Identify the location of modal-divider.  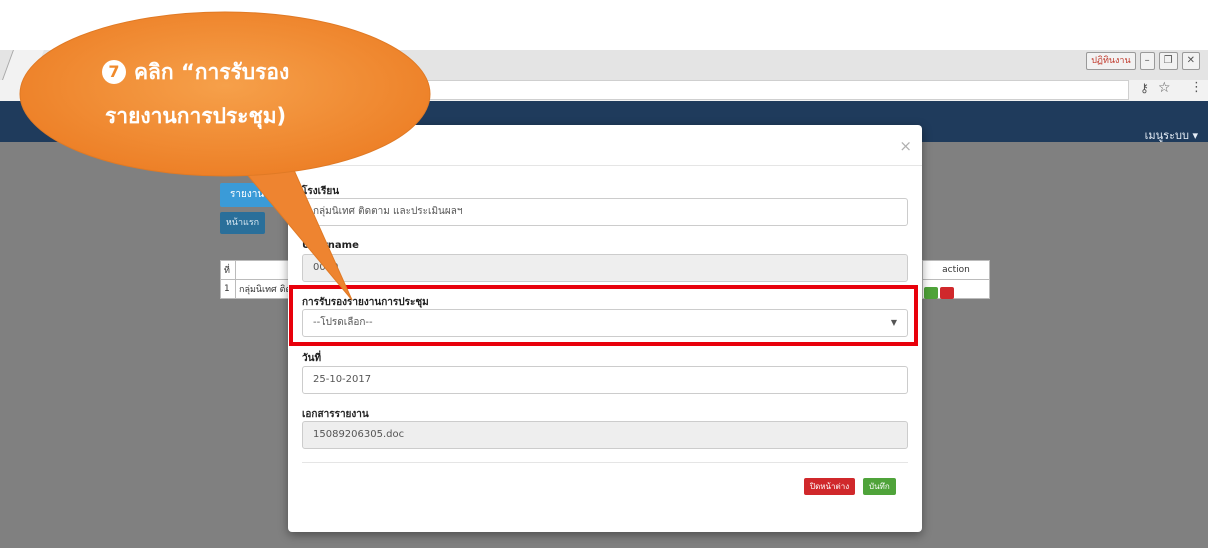
(605, 462).